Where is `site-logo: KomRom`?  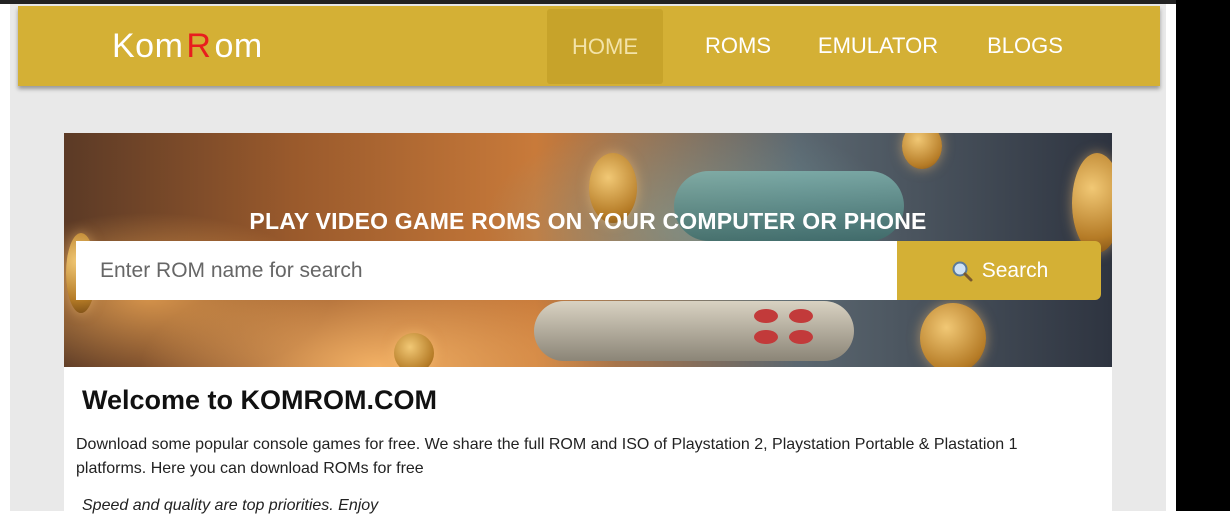 site-logo: KomRom is located at coordinates (187, 46).